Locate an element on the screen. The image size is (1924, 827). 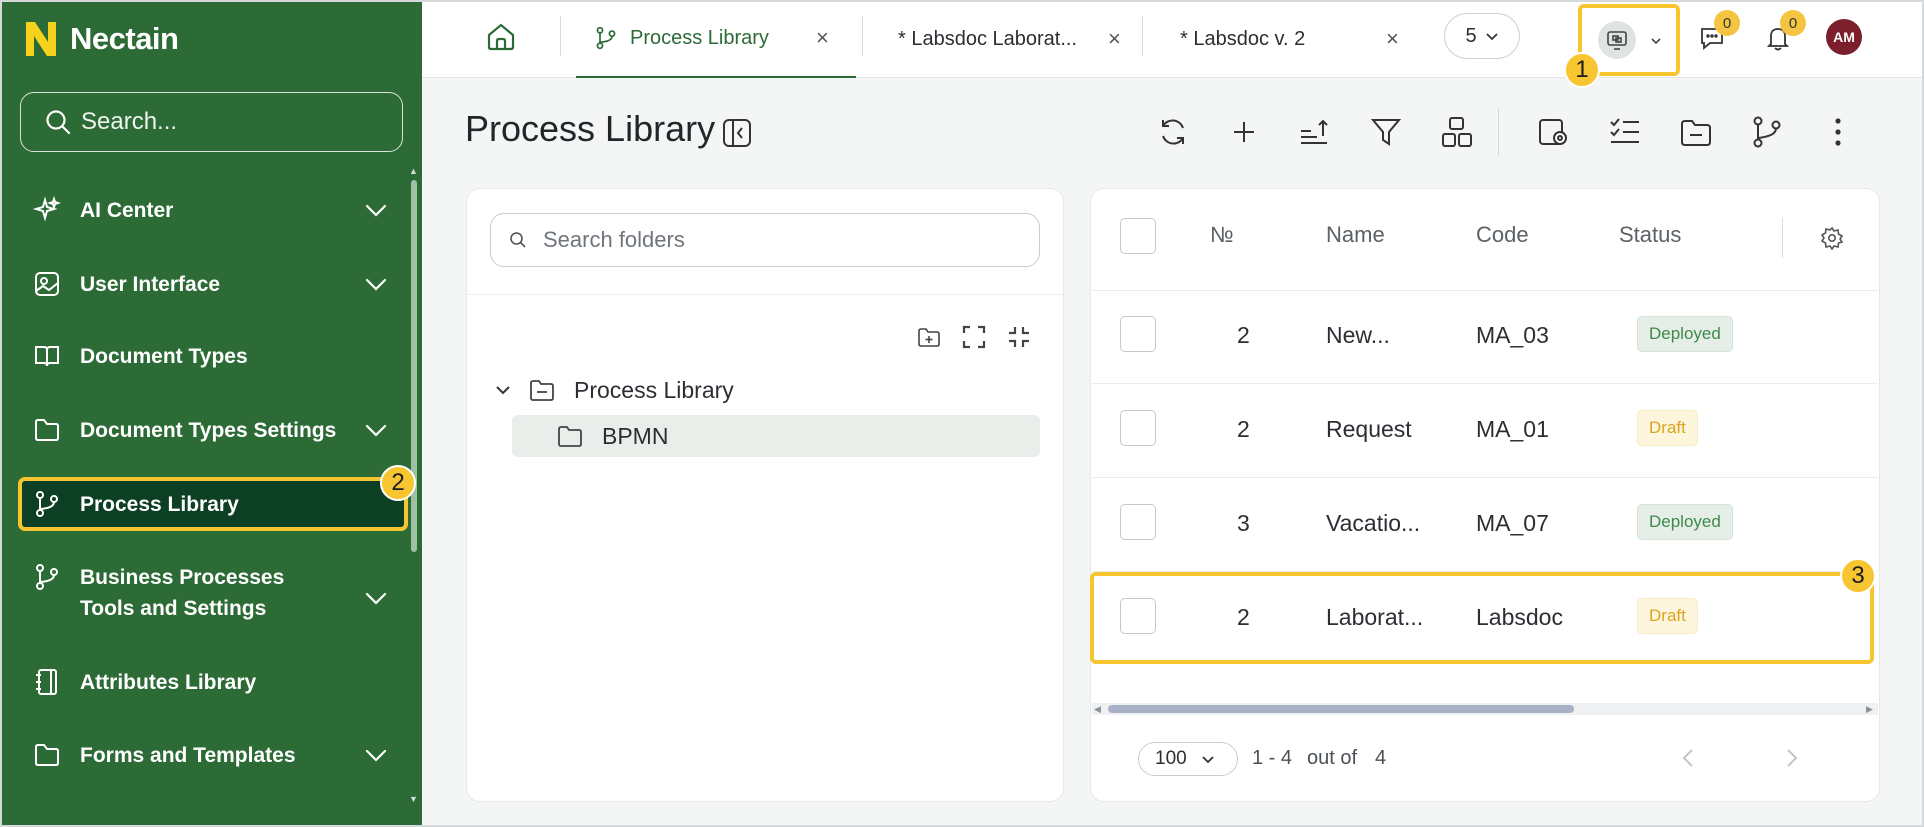
more-options-icon is located at coordinates (1838, 132).